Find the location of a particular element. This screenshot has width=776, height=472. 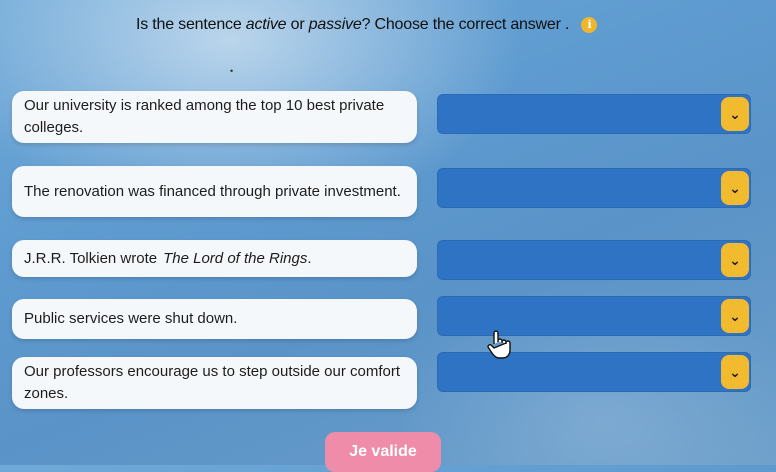

sentence-text-prefix: J.R.R. Tolkien wrote is located at coordinates (91, 258).